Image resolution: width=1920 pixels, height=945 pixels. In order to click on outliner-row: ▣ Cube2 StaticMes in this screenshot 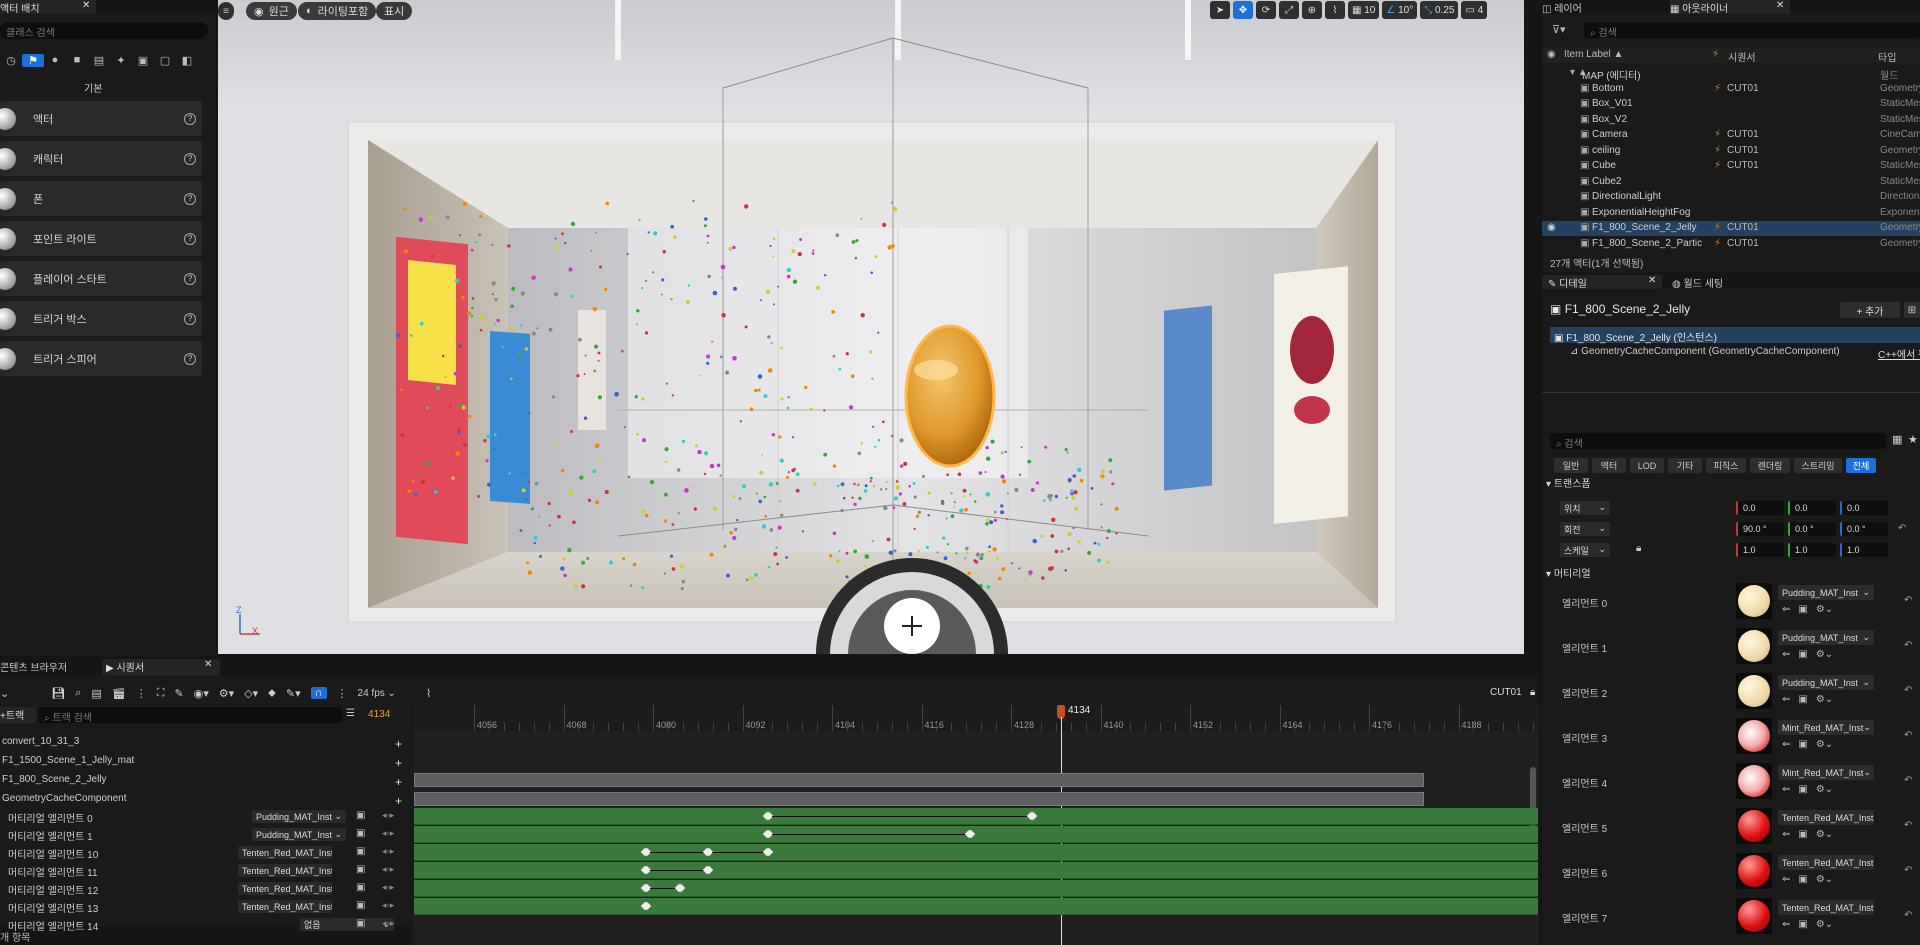, I will do `click(1731, 182)`.